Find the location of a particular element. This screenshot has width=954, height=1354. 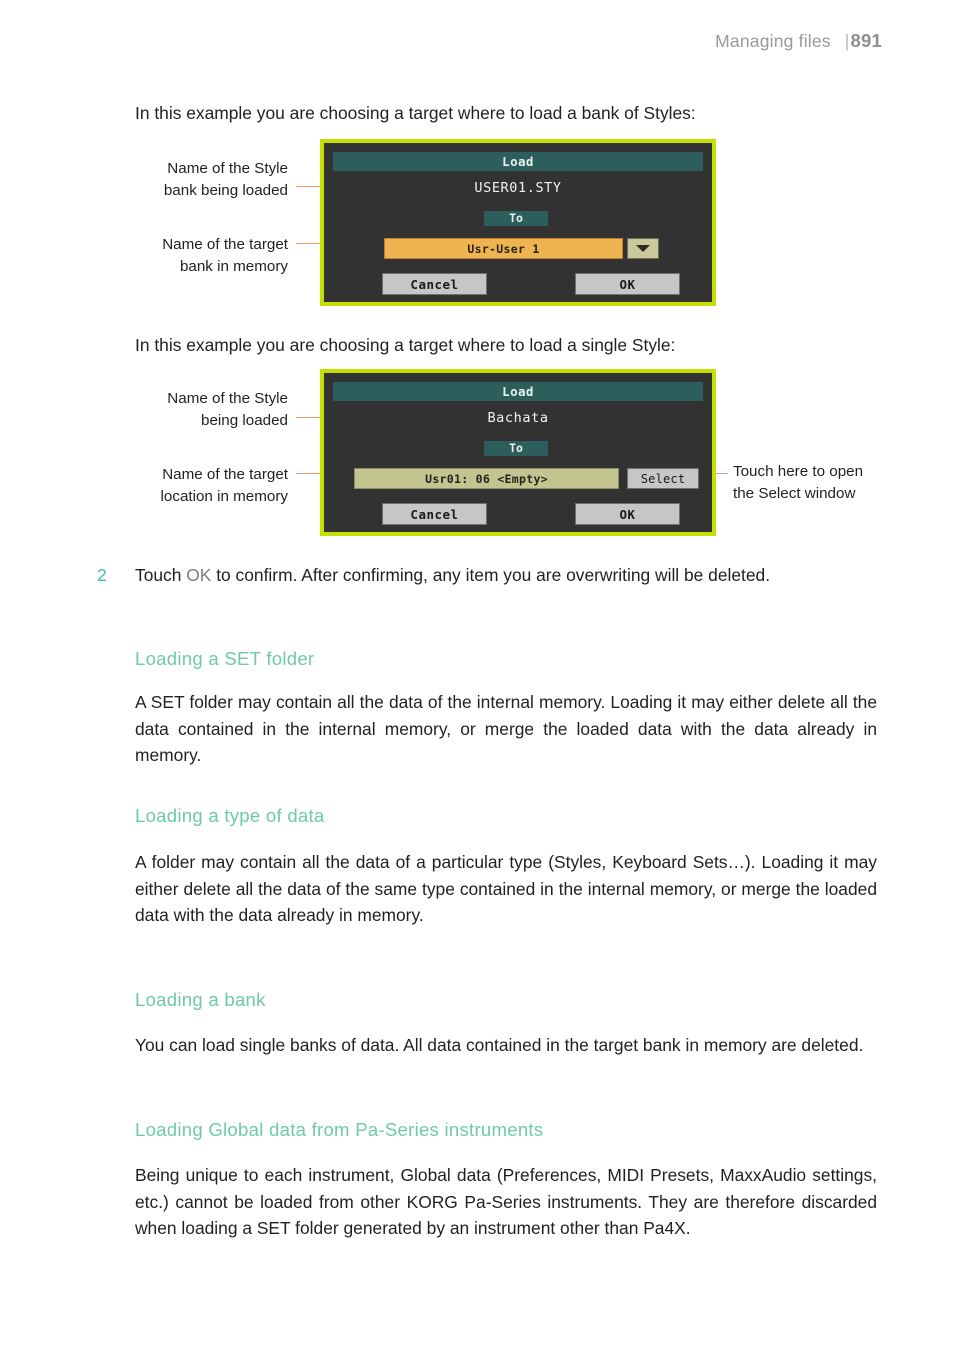

callout-style-name: Name of the Style being loaded is located at coordinates (227, 409).